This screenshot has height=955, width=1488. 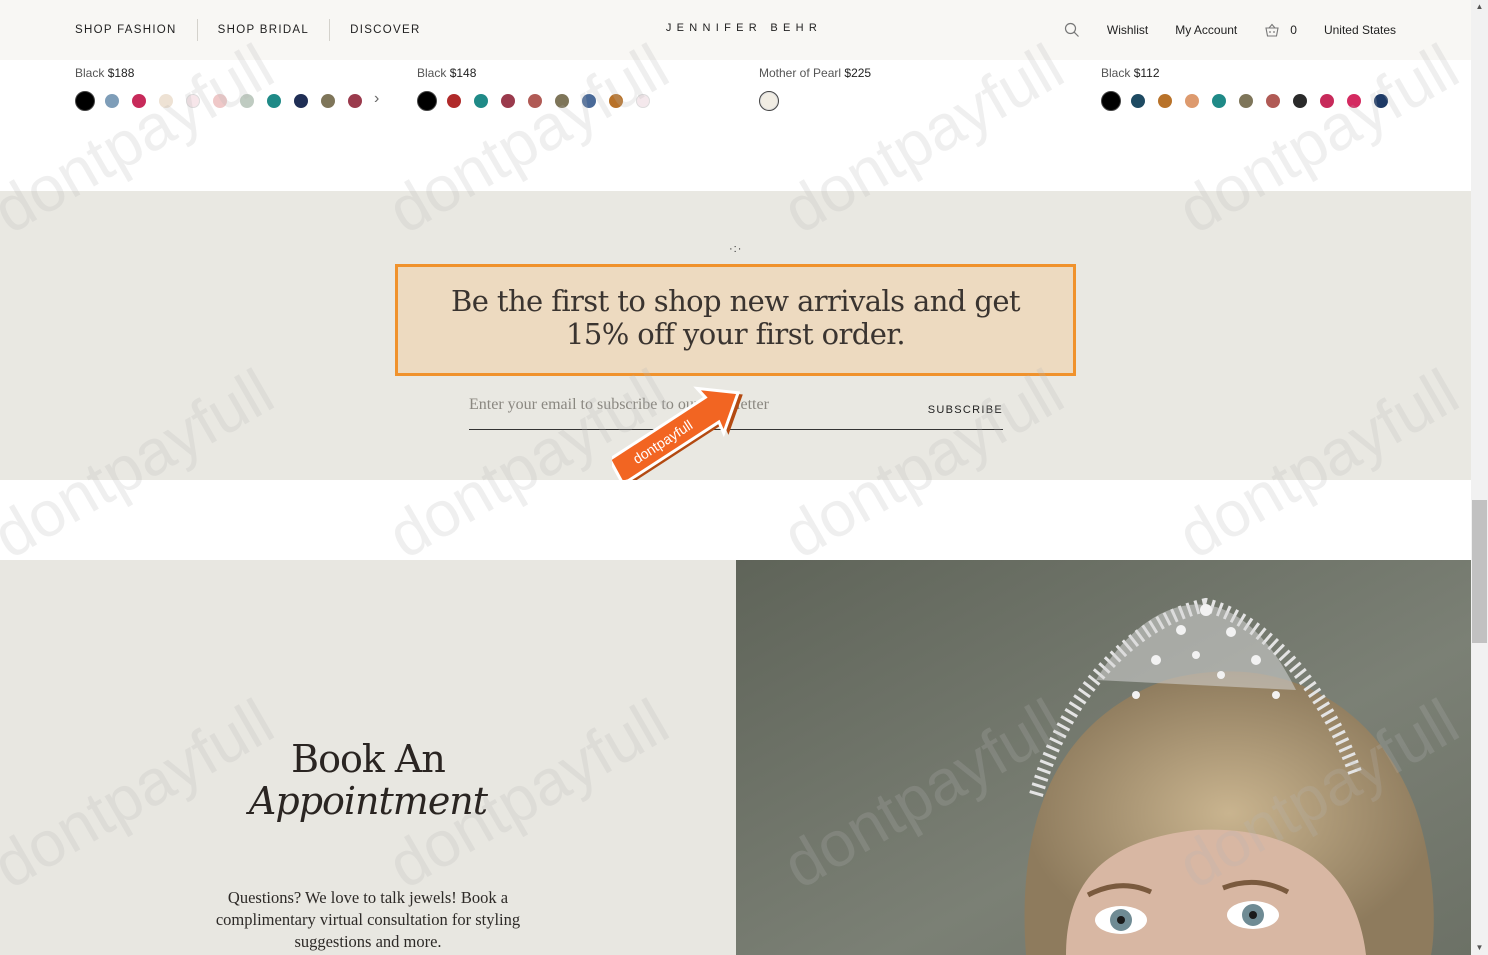 I want to click on appointment-title: Book An Appointment, so click(x=368, y=780).